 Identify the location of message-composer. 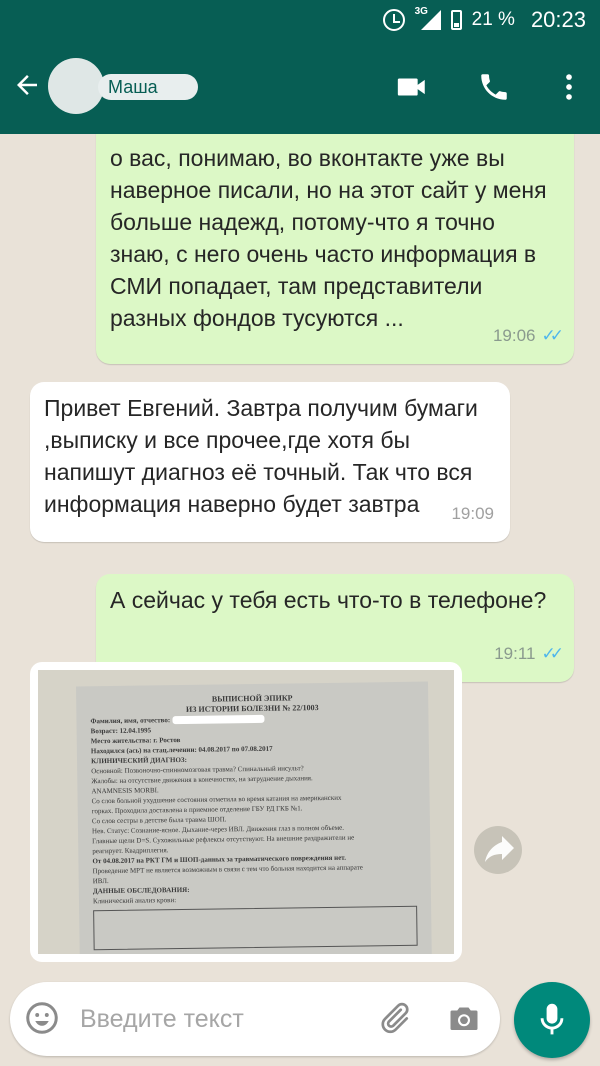
(255, 1019).